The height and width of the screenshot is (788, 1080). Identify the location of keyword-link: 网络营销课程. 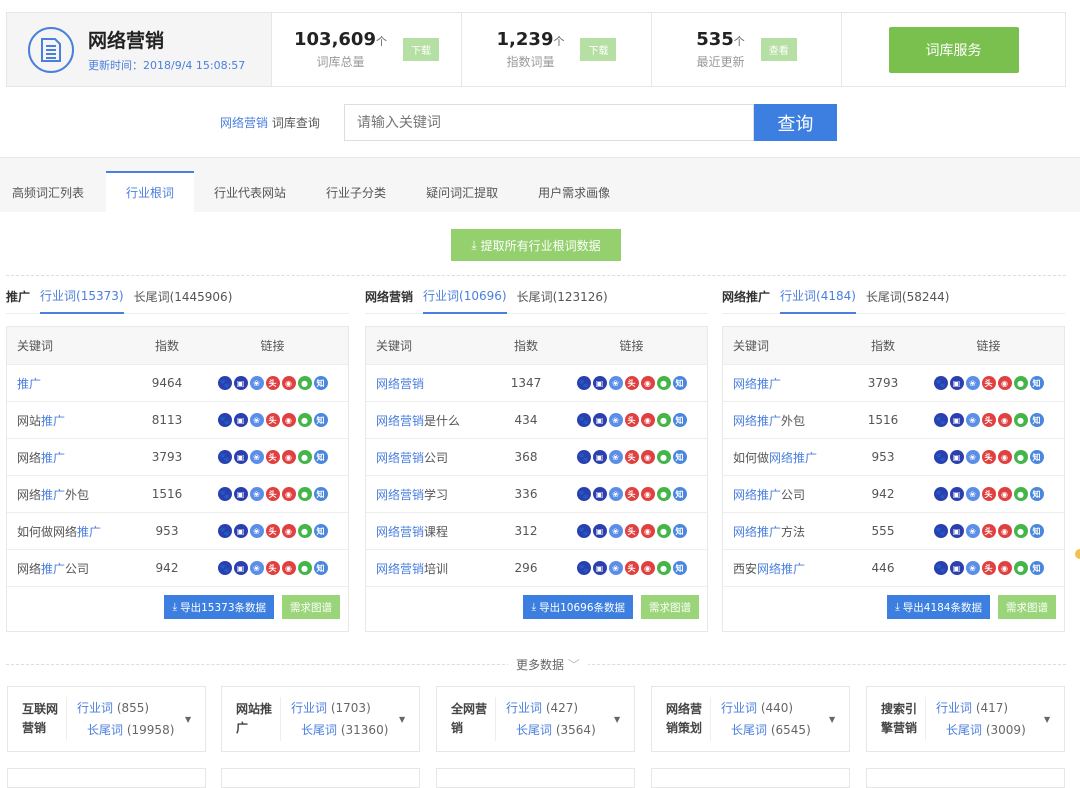
(431, 531).